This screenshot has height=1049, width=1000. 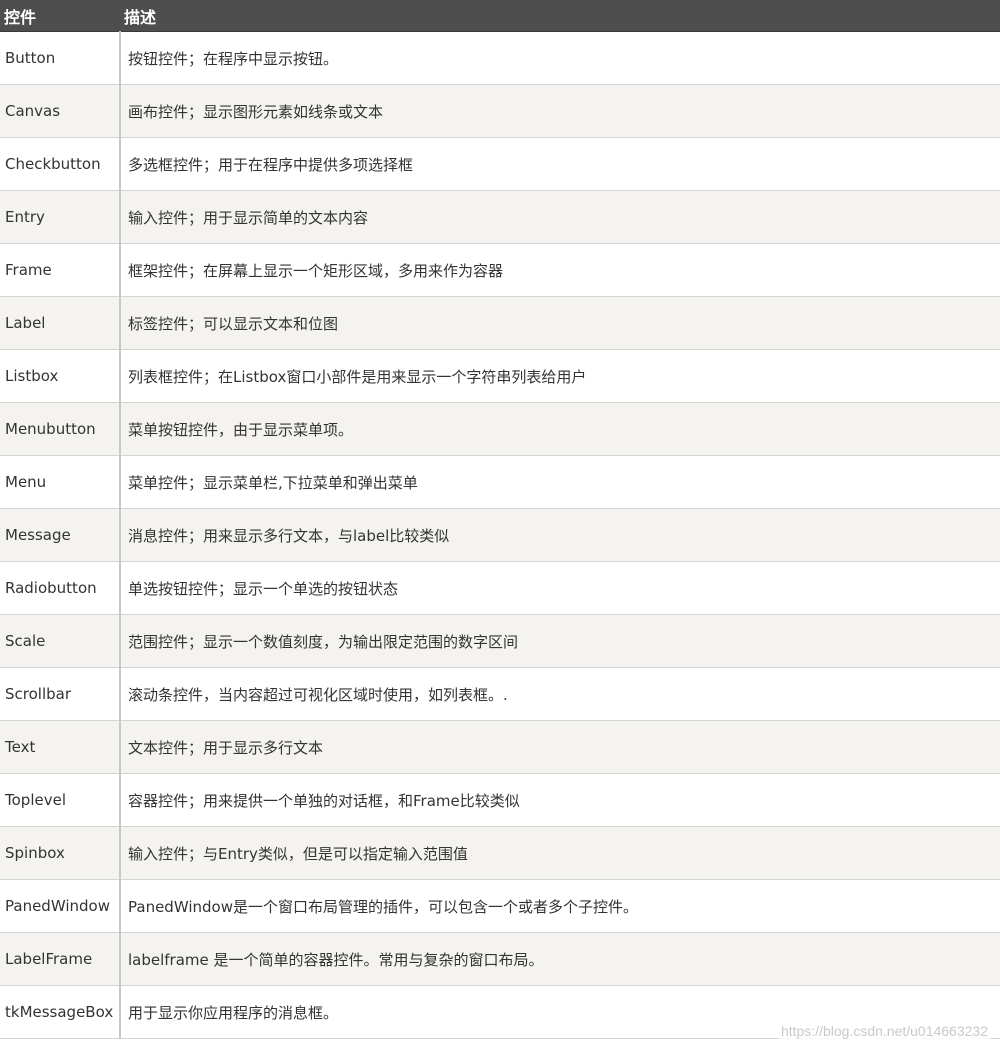 What do you see at coordinates (560, 164) in the screenshot?
I see `widget-desc-cell: 多选框控件；用于在程序中提供多项选择框` at bounding box center [560, 164].